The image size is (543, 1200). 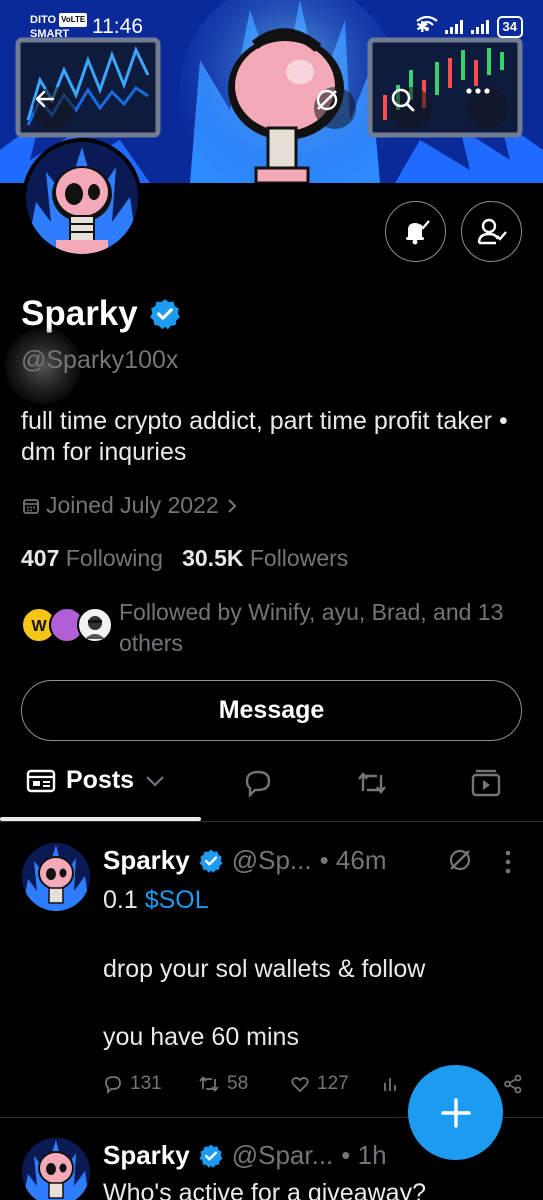 I want to click on carrier-label: DITO VoLTE SMART, so click(x=59, y=27).